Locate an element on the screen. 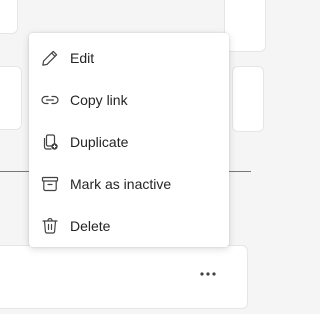 The width and height of the screenshot is (320, 314). duplicate-icon is located at coordinates (50, 142).